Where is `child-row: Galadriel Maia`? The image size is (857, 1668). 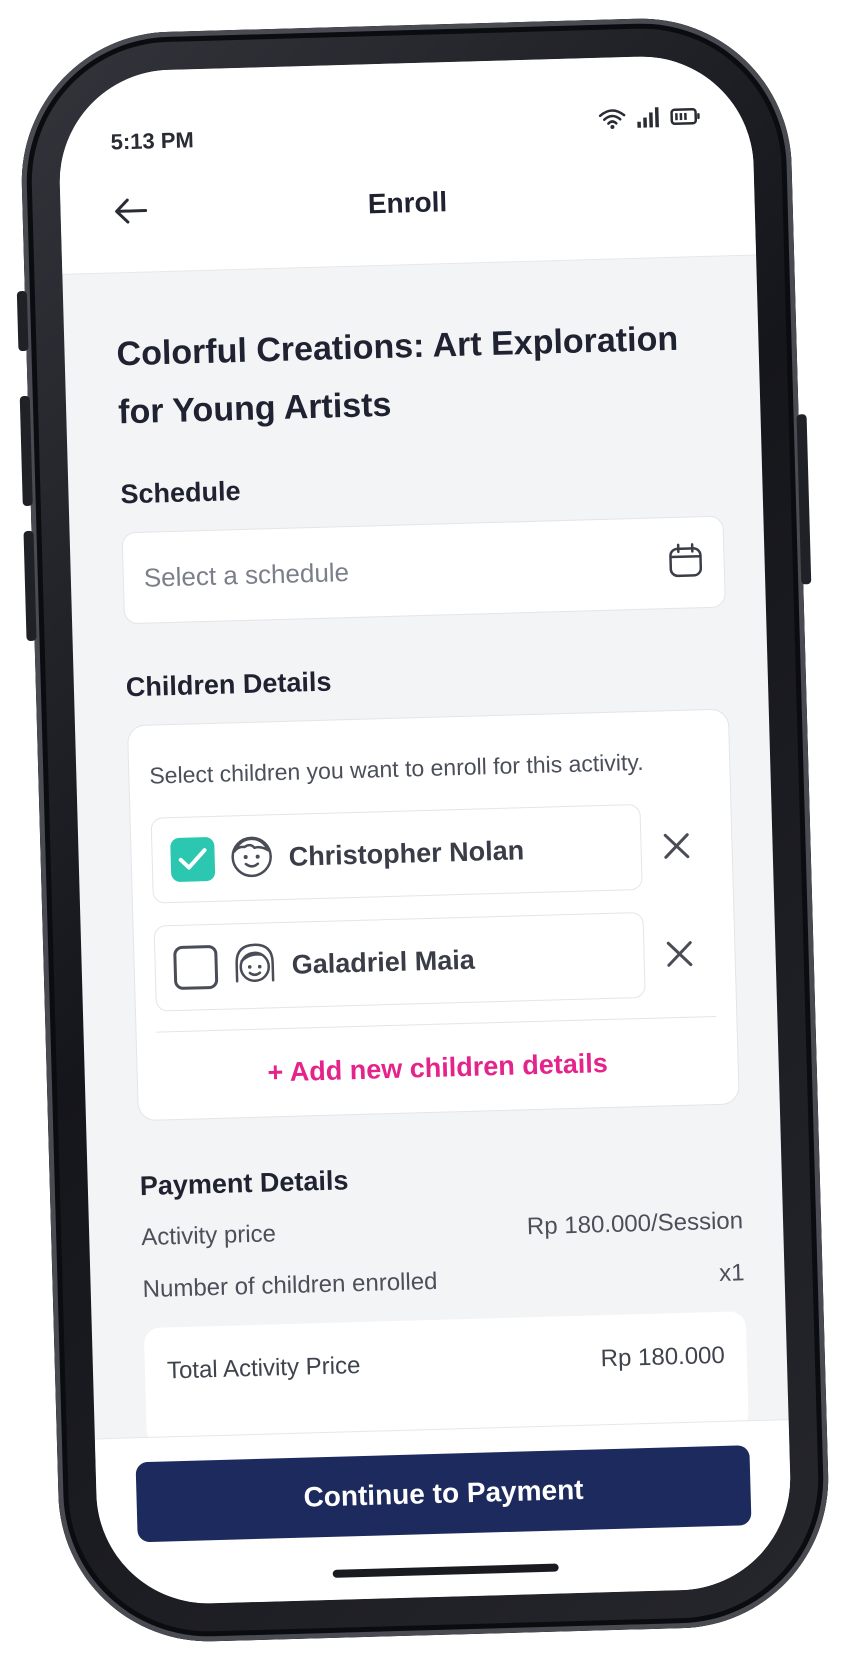
child-row: Galadriel Maia is located at coordinates (434, 961).